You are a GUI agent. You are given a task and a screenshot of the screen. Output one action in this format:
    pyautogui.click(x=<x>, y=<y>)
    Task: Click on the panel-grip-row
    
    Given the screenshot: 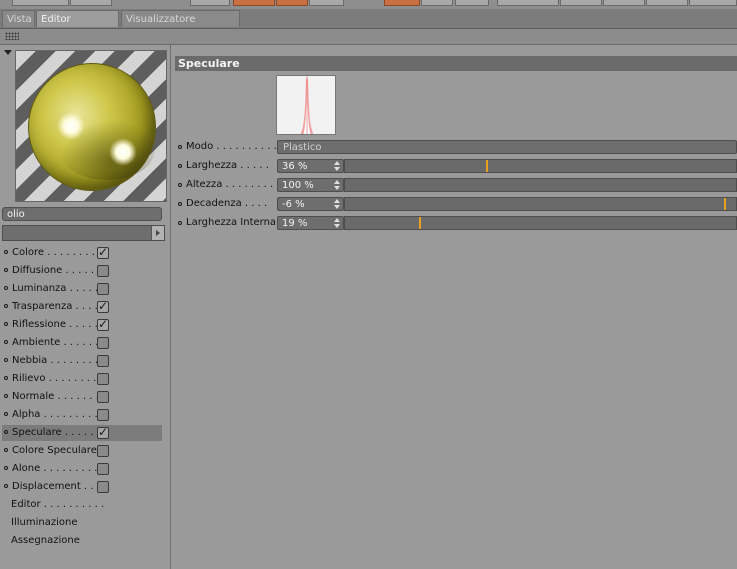 What is the action you would take?
    pyautogui.click(x=368, y=37)
    